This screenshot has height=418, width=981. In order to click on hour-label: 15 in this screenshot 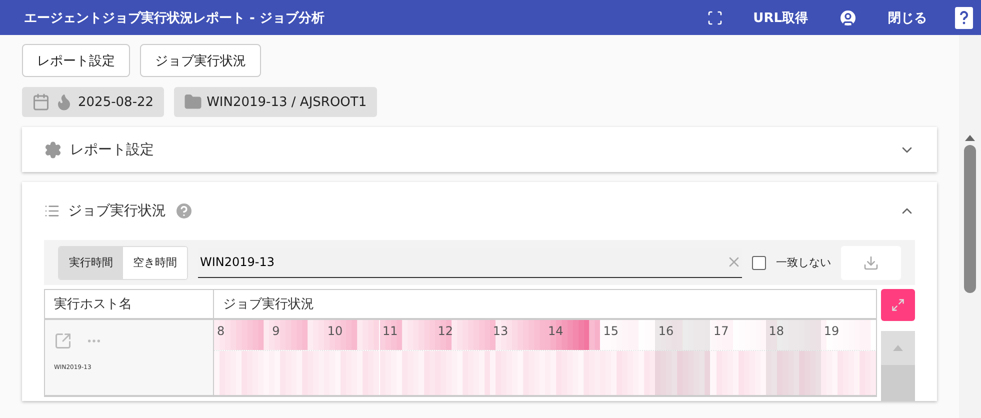, I will do `click(610, 331)`.